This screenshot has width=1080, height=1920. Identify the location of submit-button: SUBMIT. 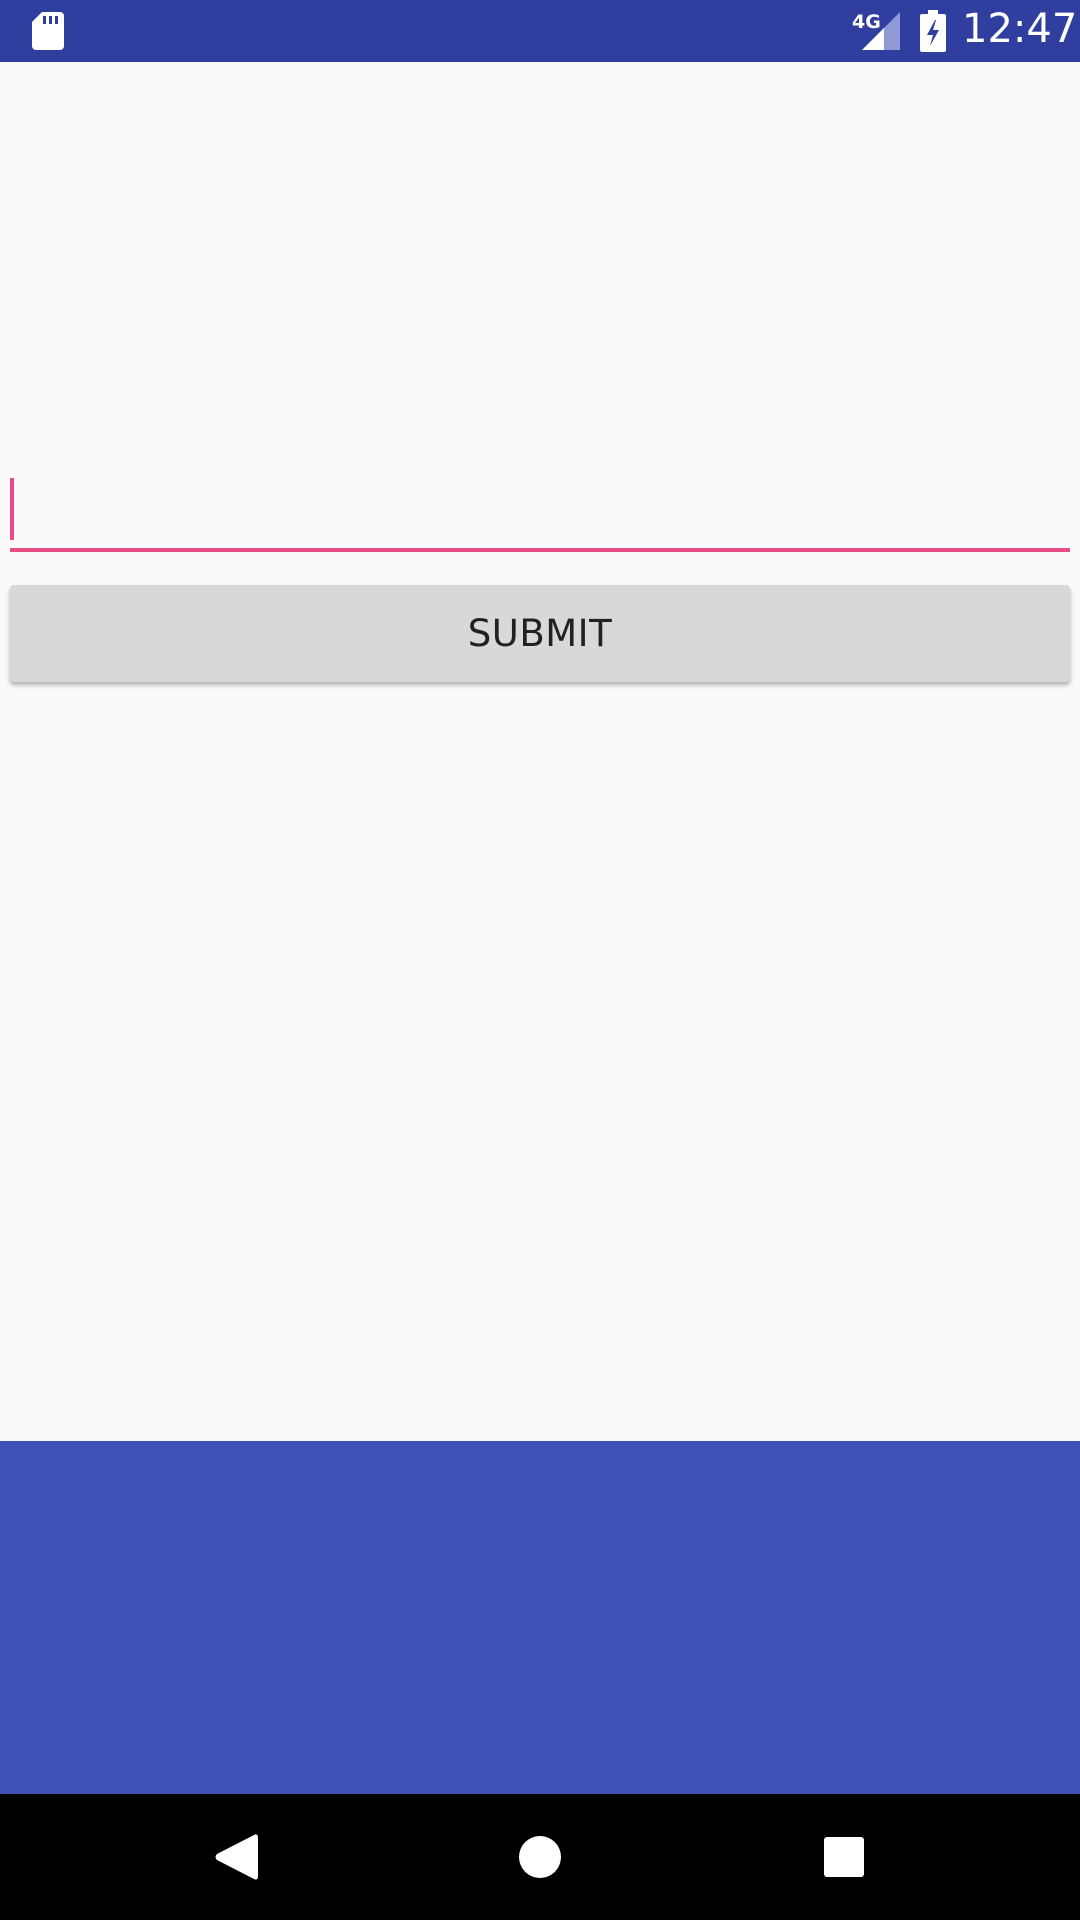
(540, 633).